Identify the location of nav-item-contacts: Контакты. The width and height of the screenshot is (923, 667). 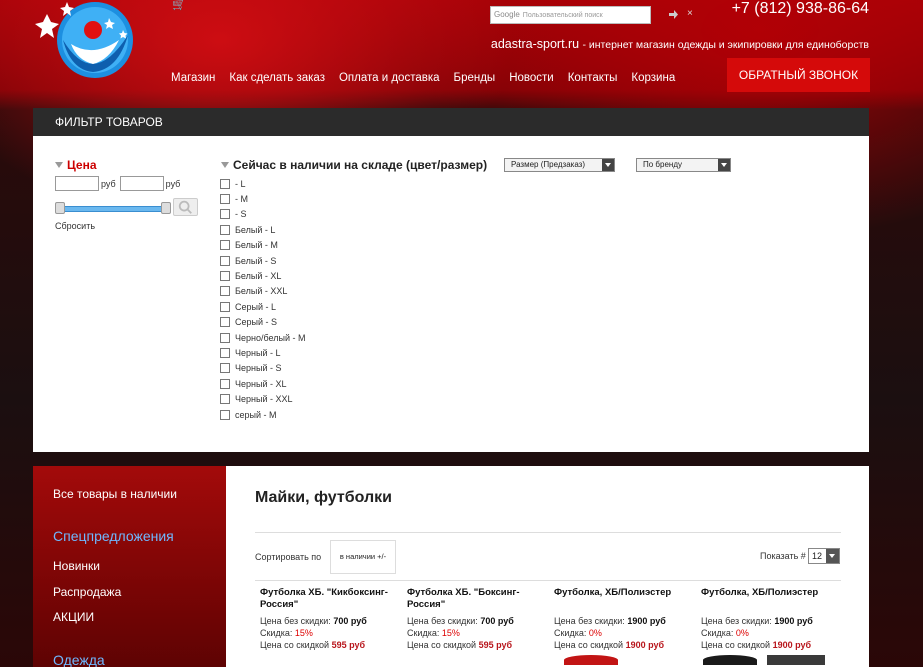
(593, 78).